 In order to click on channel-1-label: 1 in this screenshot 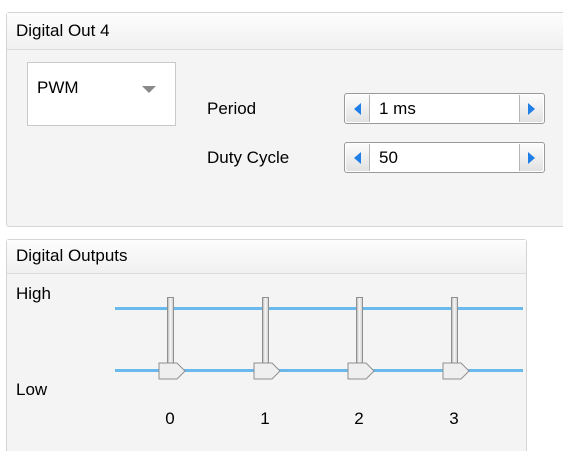, I will do `click(265, 418)`.